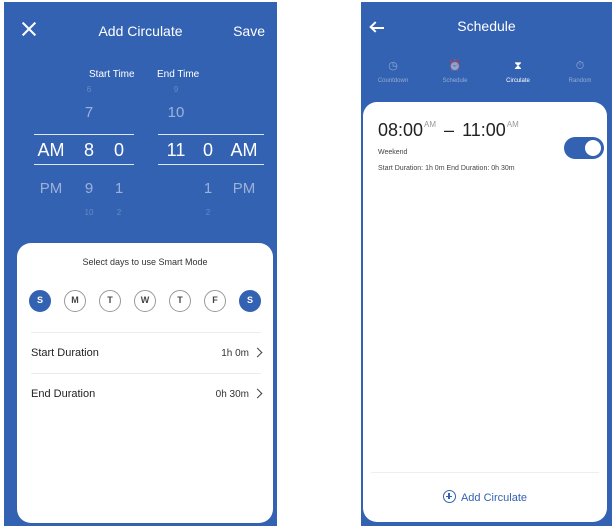 The height and width of the screenshot is (529, 616). What do you see at coordinates (112, 74) in the screenshot?
I see `start-time-label: Start Time` at bounding box center [112, 74].